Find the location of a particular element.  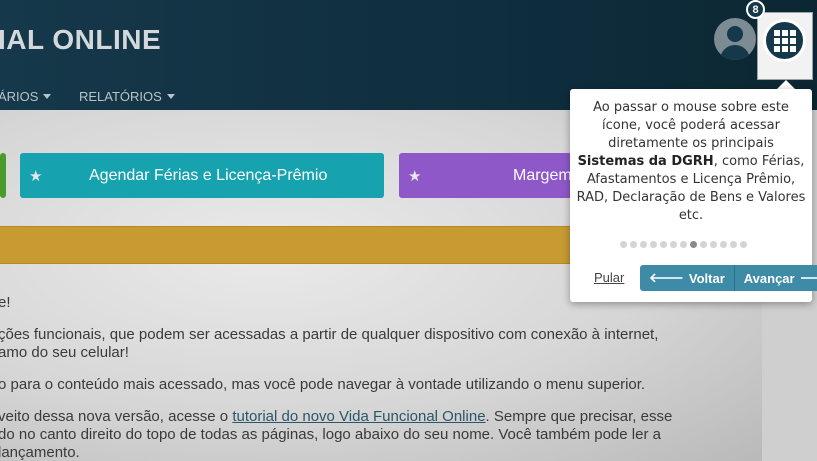

arrow-left-icon: 🡐 is located at coordinates (666, 277).